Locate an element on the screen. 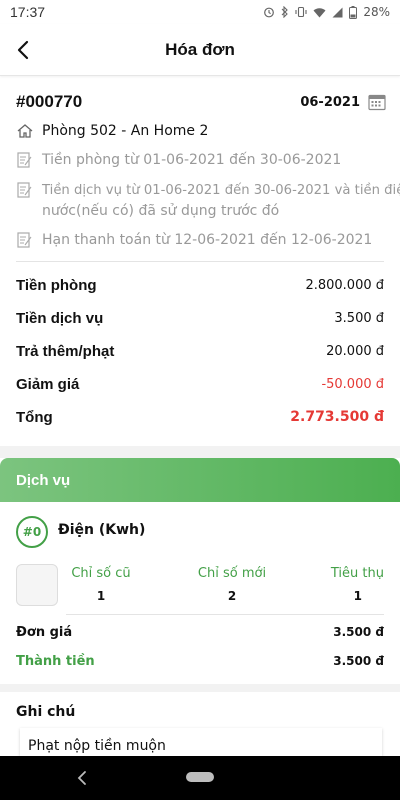  invoice-month: 06-2021 is located at coordinates (330, 102).